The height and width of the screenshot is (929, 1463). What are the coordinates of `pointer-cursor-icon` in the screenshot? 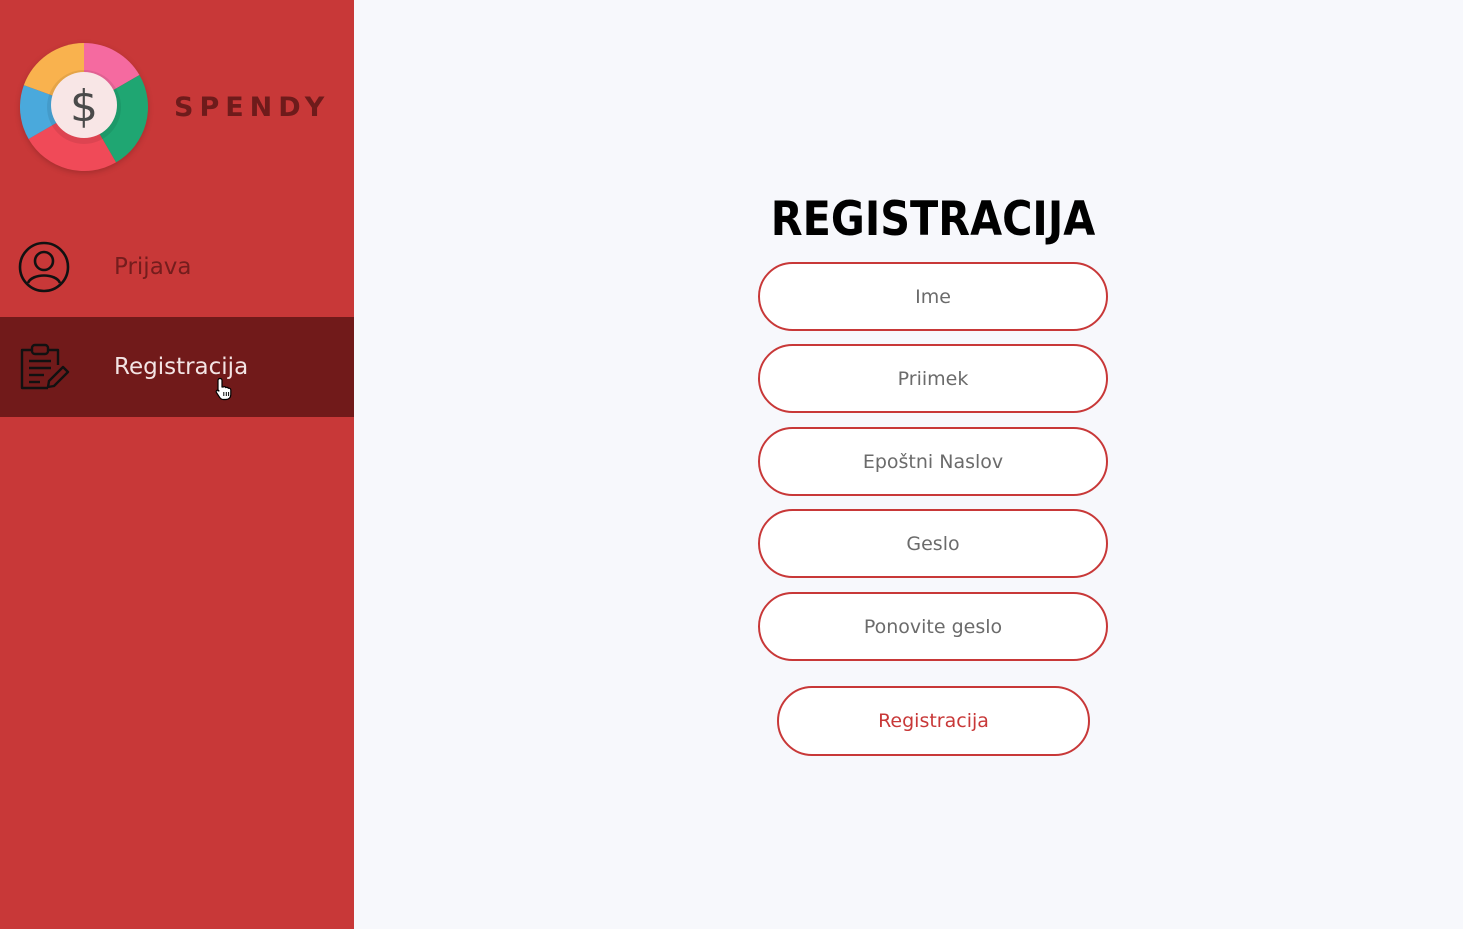 It's located at (224, 389).